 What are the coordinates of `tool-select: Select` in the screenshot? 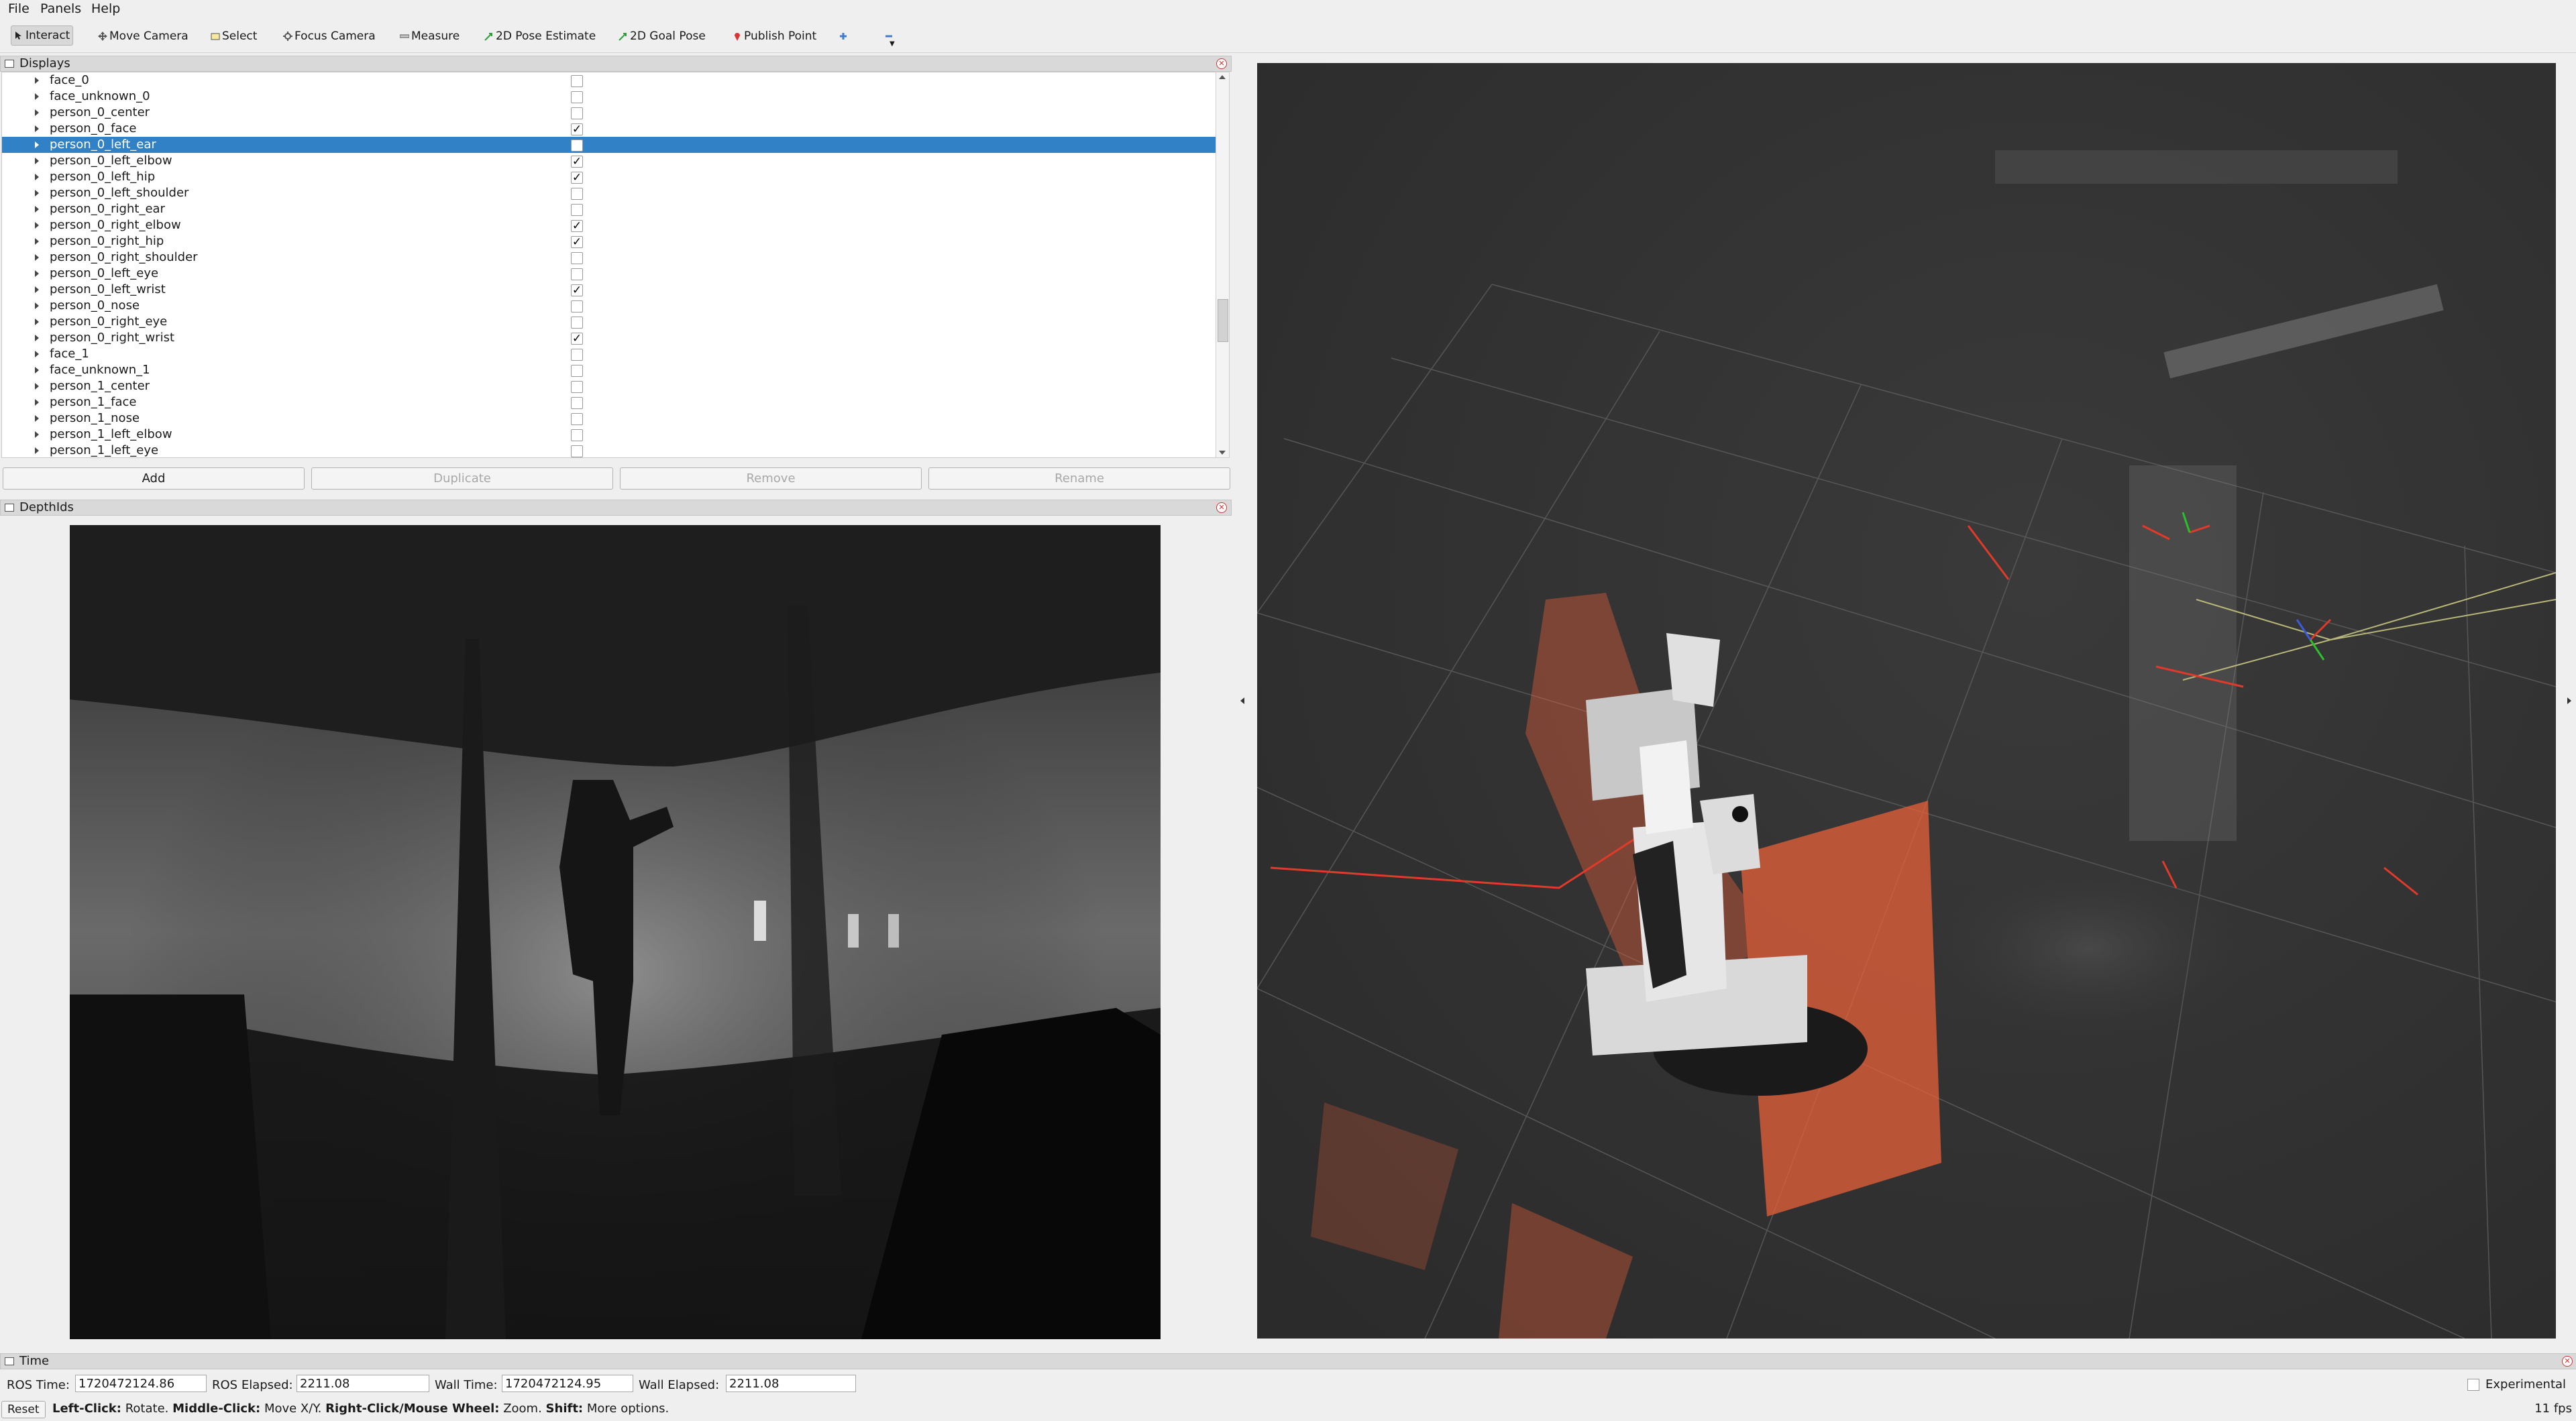 It's located at (234, 36).